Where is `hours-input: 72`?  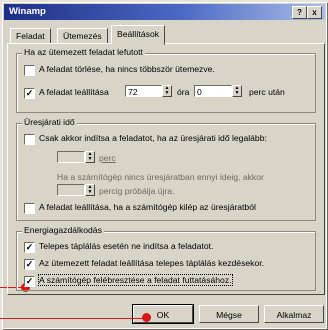
hours-input: 72 is located at coordinates (143, 91).